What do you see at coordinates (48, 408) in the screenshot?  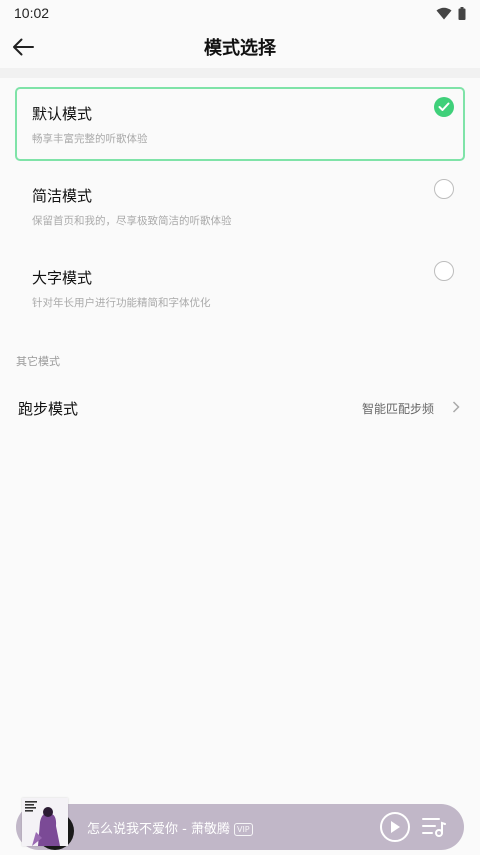 I see `run-mode-title: 跑步模式` at bounding box center [48, 408].